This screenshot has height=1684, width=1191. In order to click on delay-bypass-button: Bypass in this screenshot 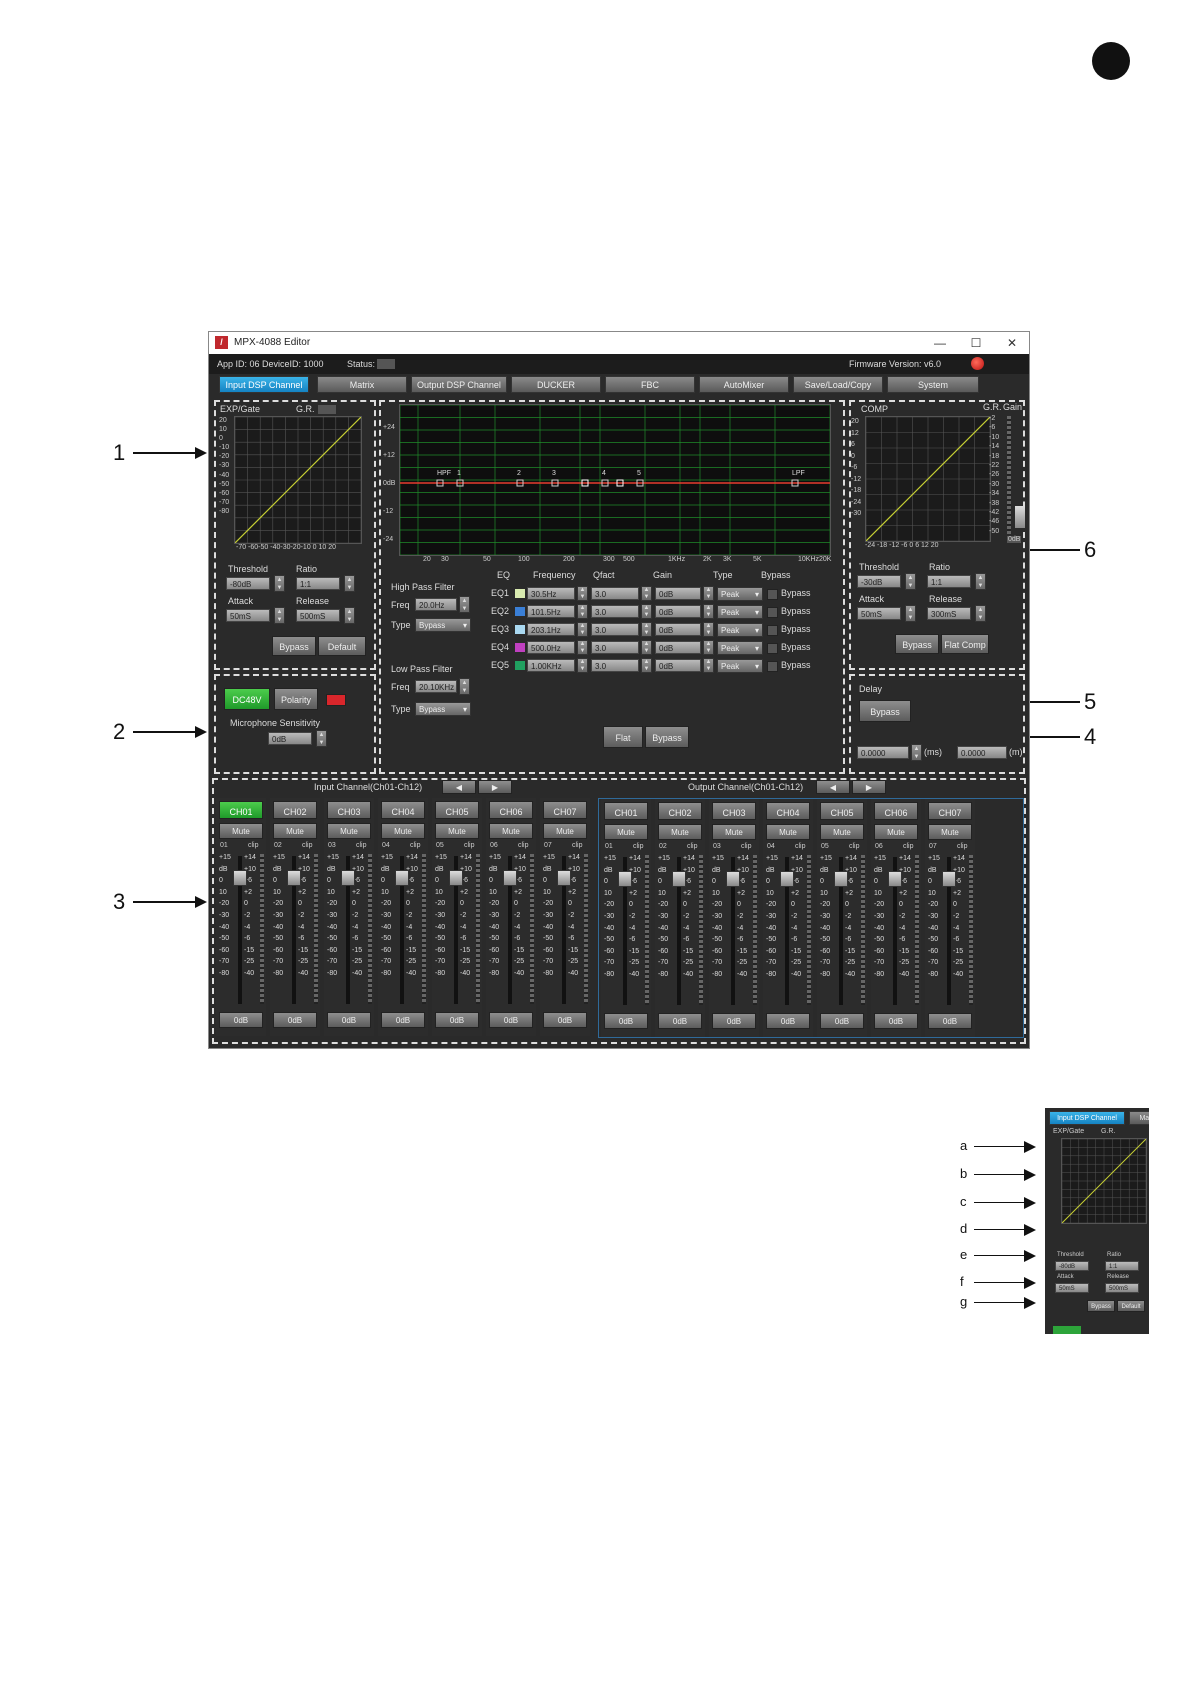, I will do `click(885, 711)`.